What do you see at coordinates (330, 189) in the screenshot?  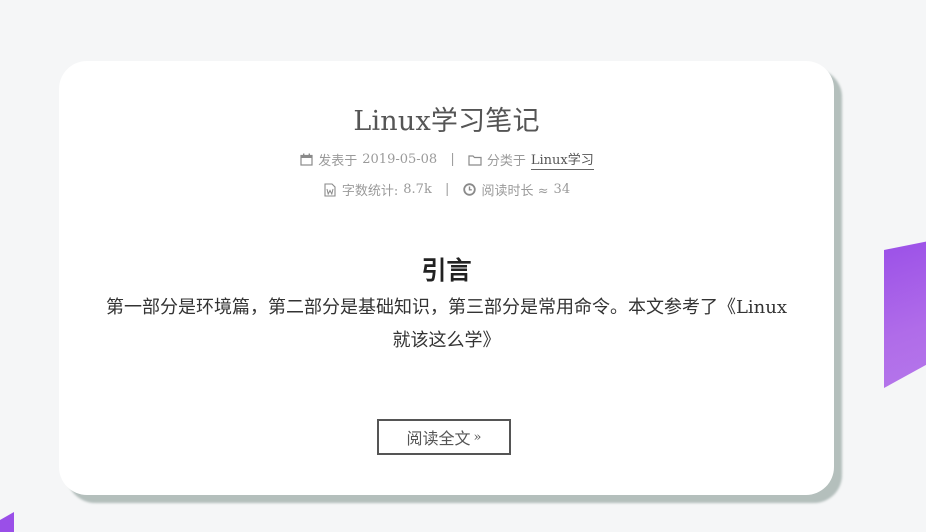 I see `file-word-icon` at bounding box center [330, 189].